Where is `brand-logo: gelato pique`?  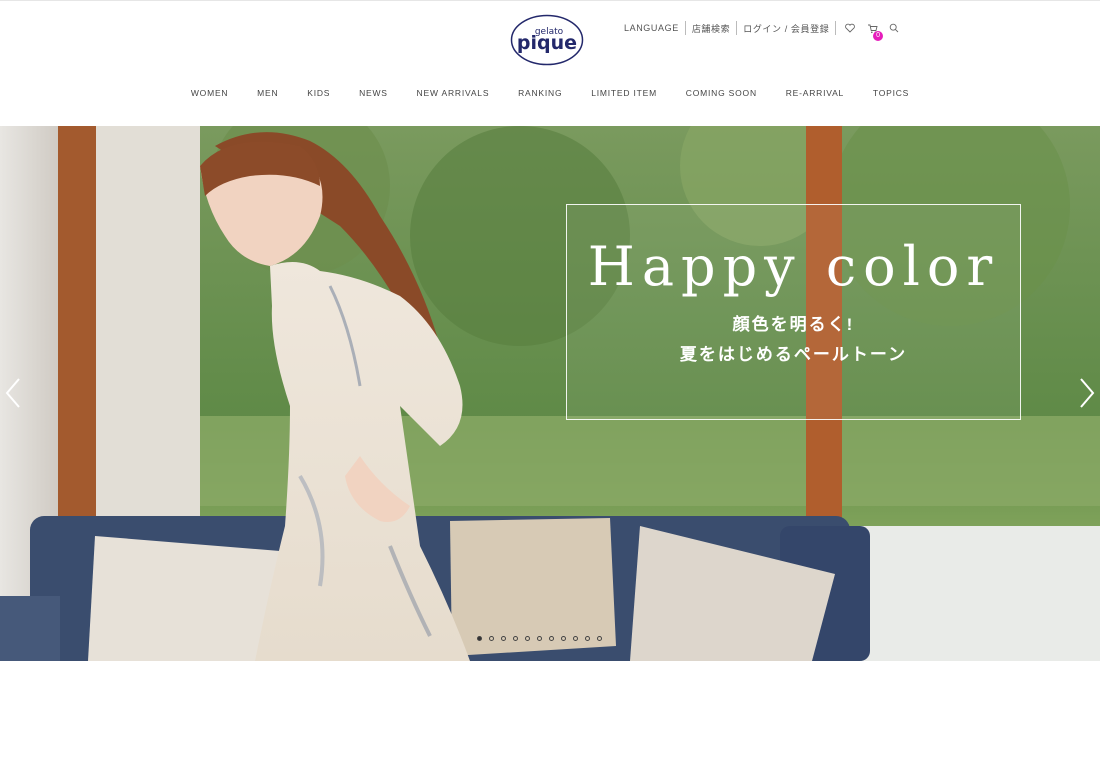 brand-logo: gelato pique is located at coordinates (547, 40).